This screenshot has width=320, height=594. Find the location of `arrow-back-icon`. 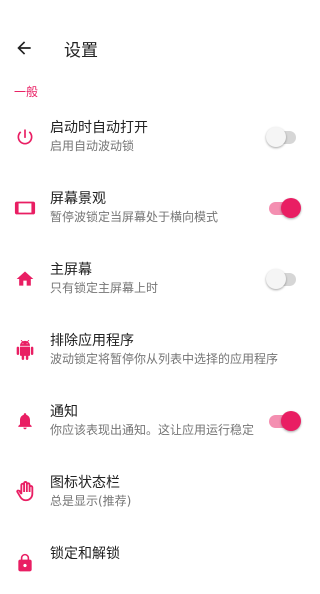

arrow-back-icon is located at coordinates (24, 48).